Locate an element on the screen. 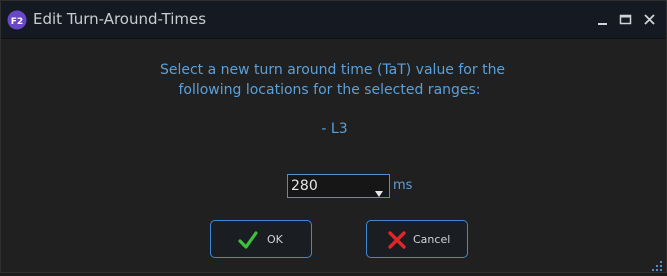 The height and width of the screenshot is (276, 667). minimize-icon is located at coordinates (603, 20).